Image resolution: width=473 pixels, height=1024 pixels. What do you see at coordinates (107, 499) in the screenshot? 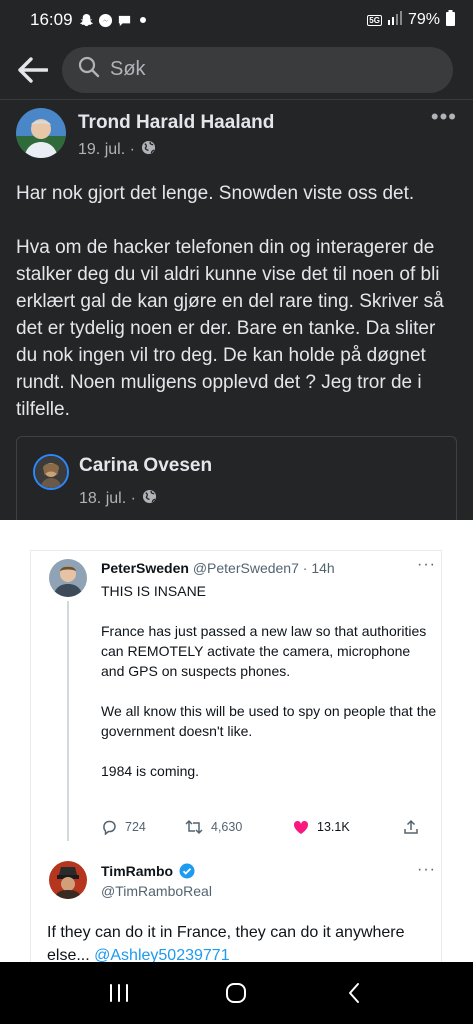
I see `shared-date: 18. jul. ·` at bounding box center [107, 499].